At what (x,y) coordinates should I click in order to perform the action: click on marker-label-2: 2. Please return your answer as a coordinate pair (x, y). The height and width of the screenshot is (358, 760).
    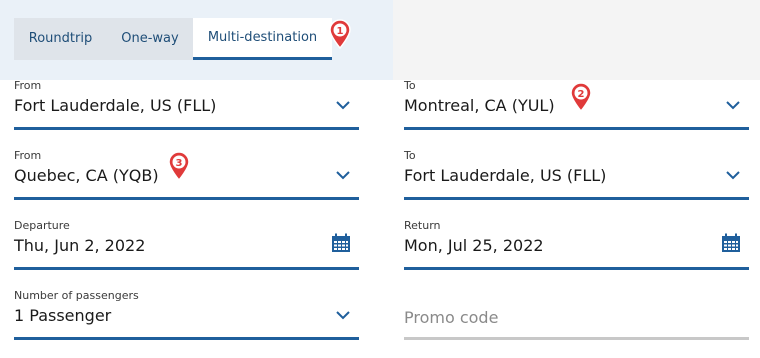
    Looking at the image, I should click on (581, 94).